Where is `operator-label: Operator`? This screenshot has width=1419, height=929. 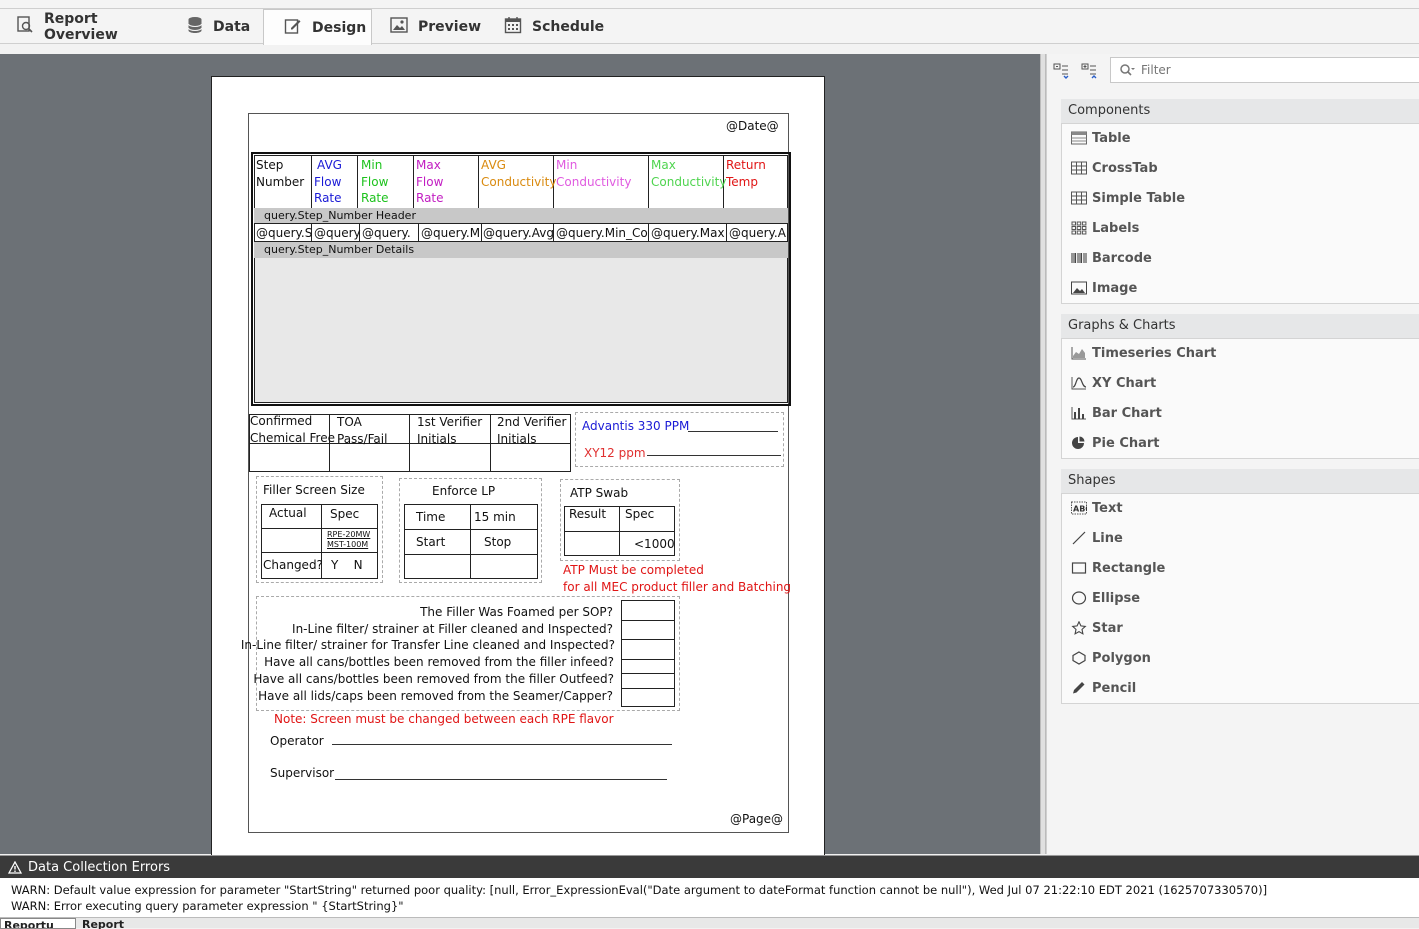 operator-label: Operator is located at coordinates (297, 741).